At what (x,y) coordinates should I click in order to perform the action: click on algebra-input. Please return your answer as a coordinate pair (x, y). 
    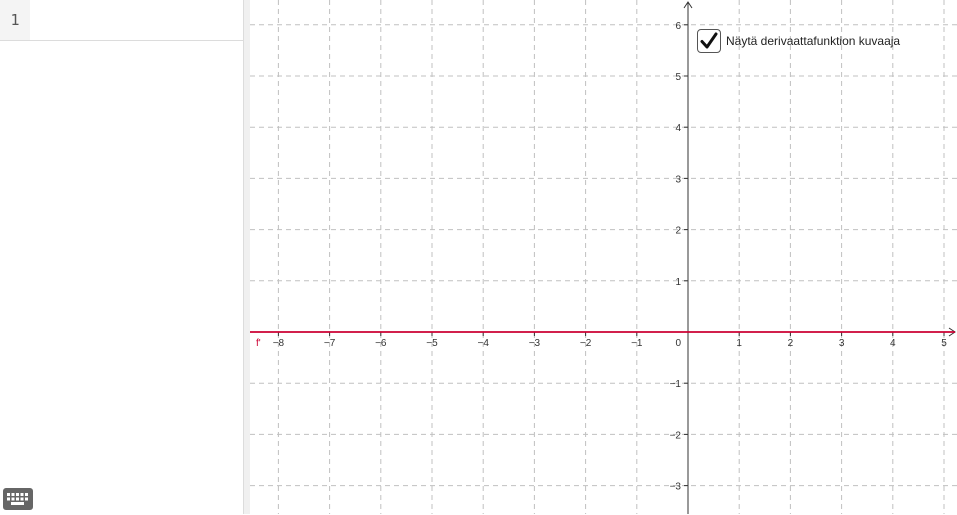
    Looking at the image, I should click on (136, 20).